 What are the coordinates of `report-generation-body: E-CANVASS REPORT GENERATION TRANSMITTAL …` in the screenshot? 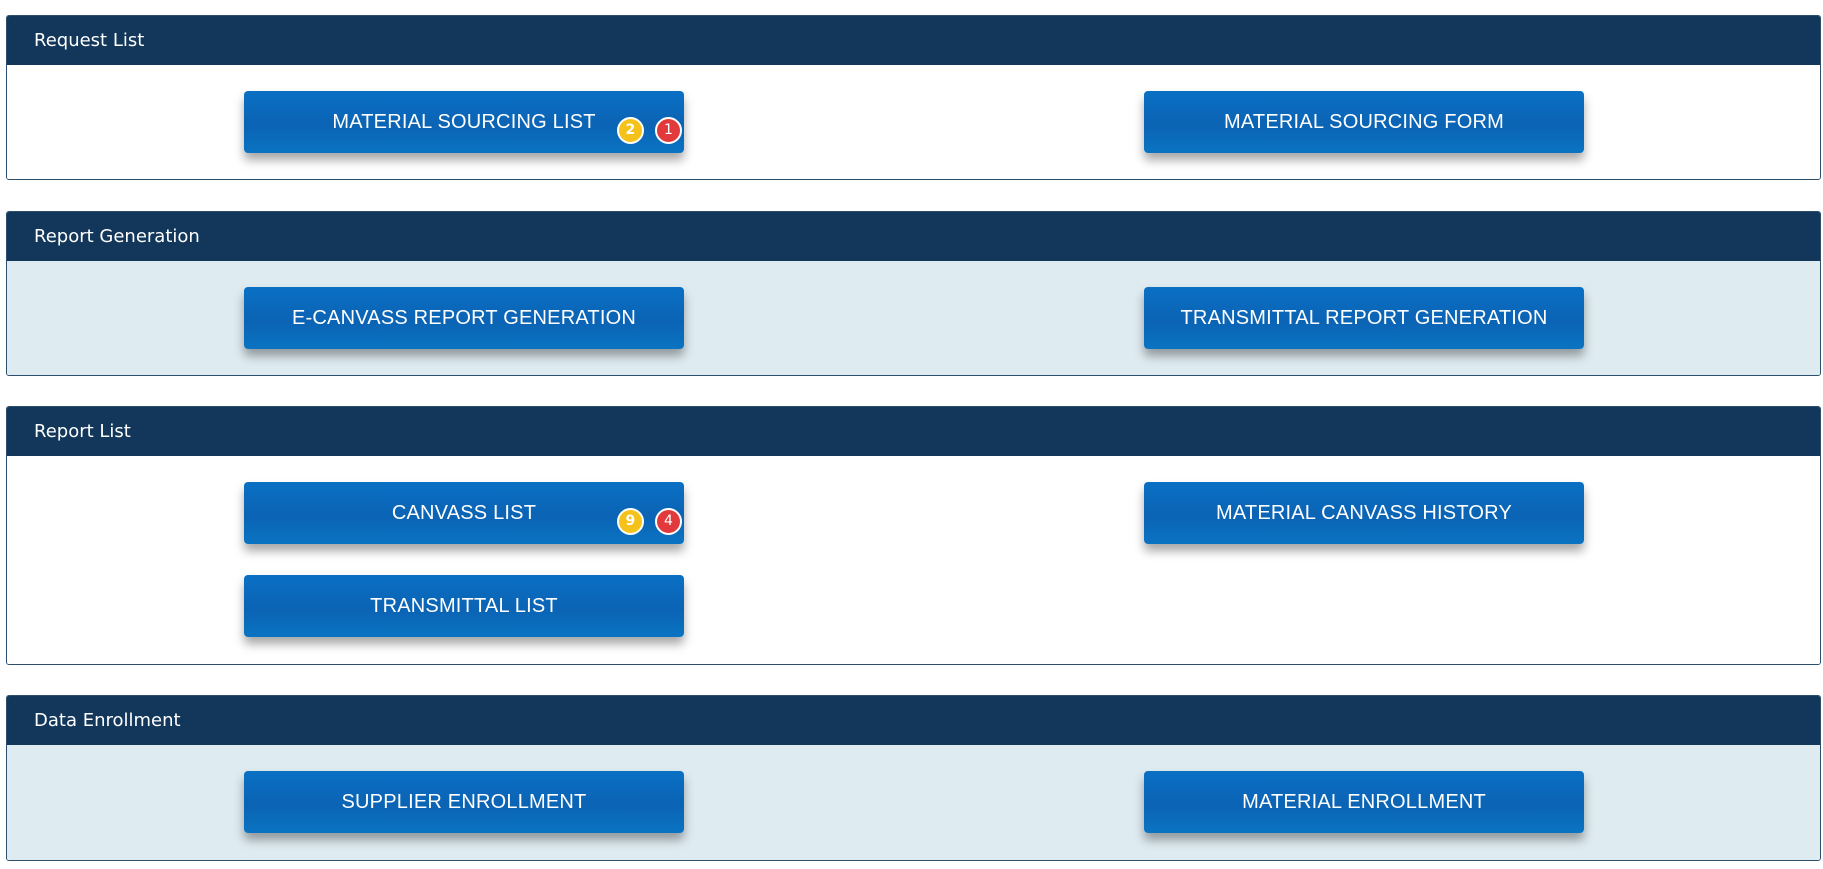 It's located at (913, 318).